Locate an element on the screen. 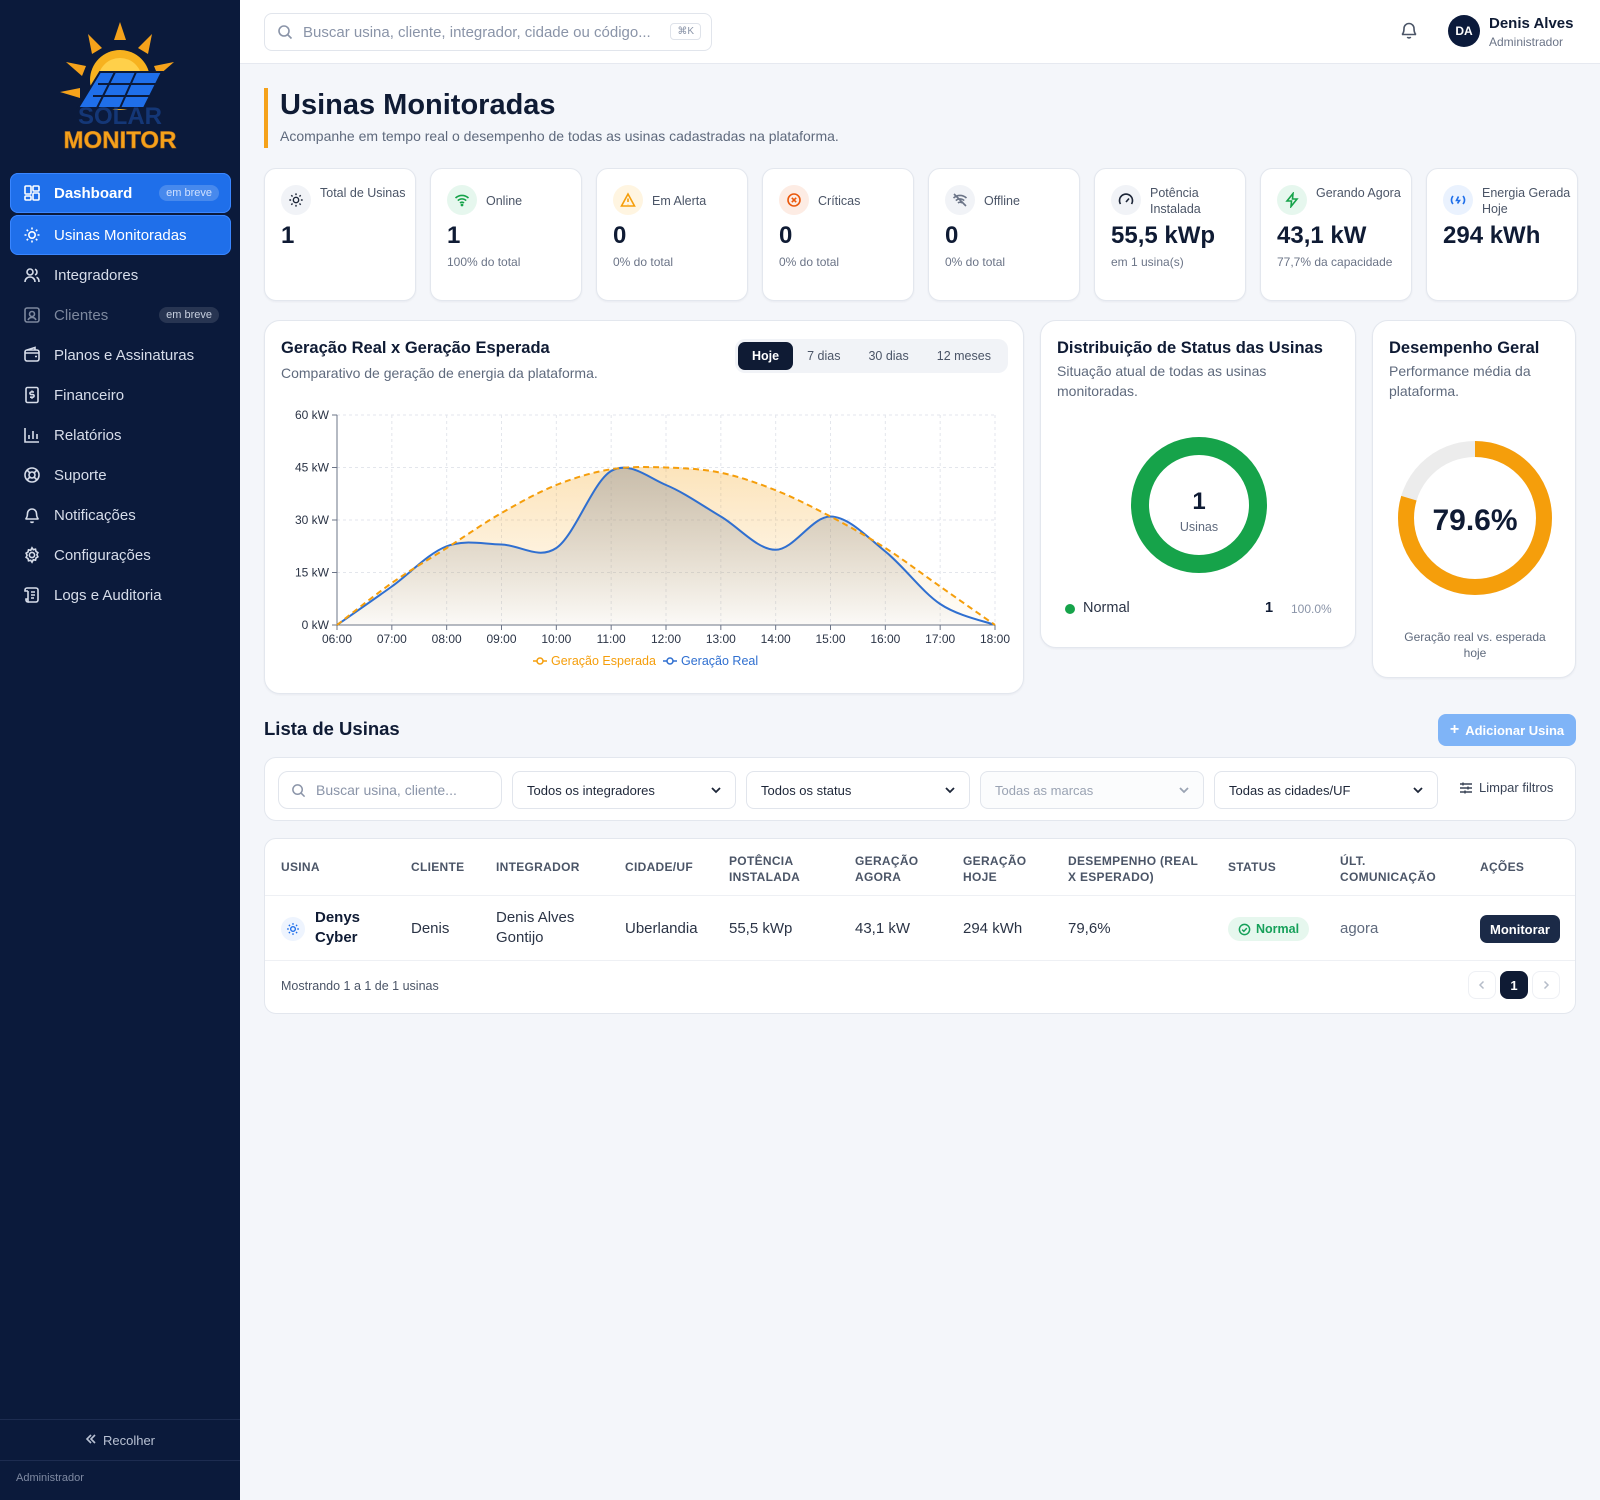  monitorar-button: Monitorar is located at coordinates (1520, 929).